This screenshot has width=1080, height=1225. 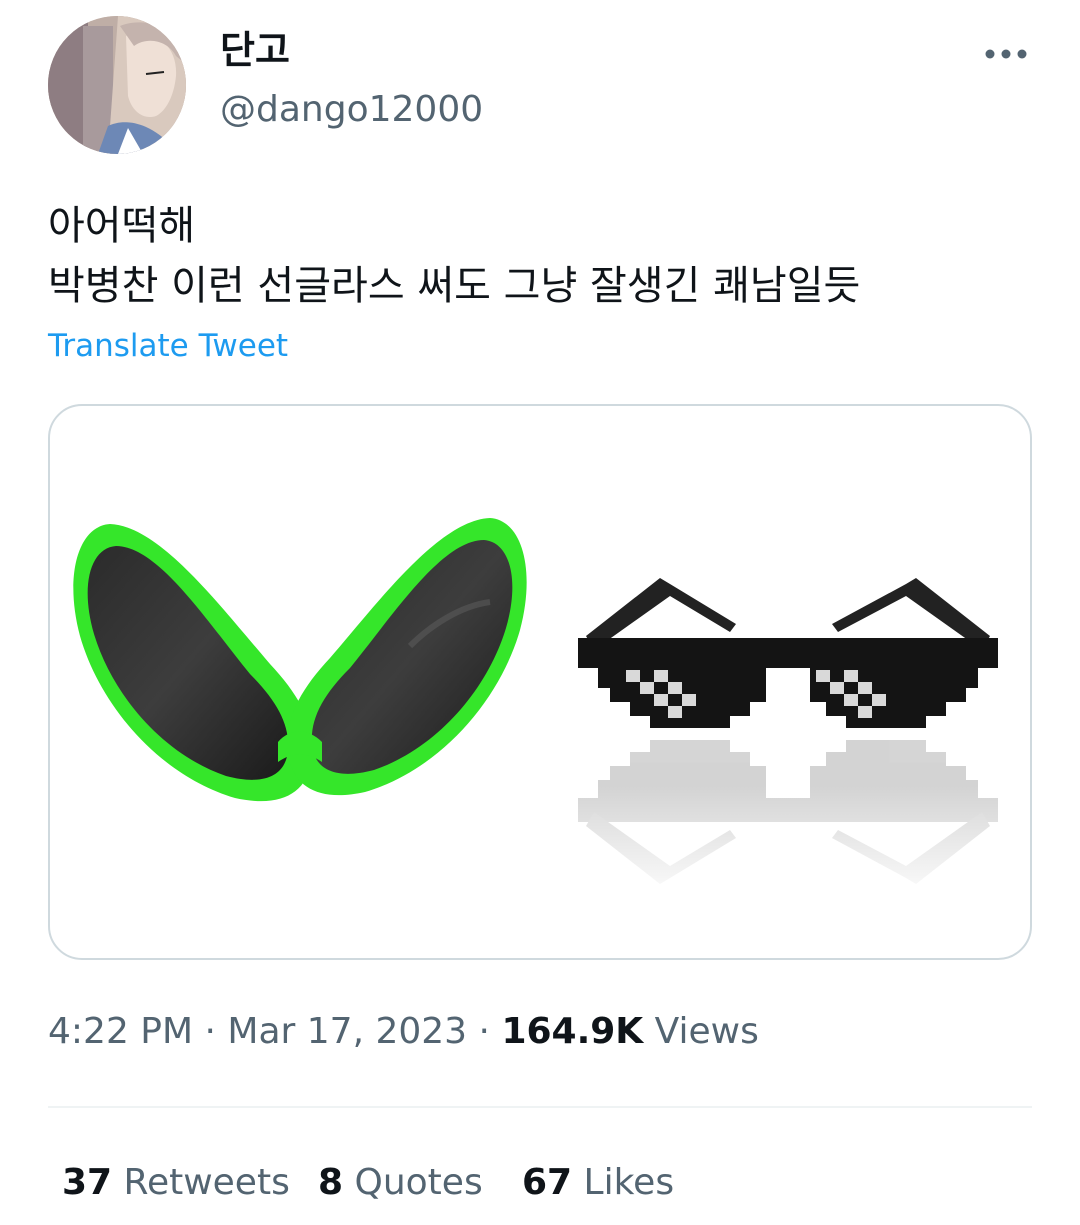 I want to click on likes-stat: 67 Likes, so click(x=598, y=1183).